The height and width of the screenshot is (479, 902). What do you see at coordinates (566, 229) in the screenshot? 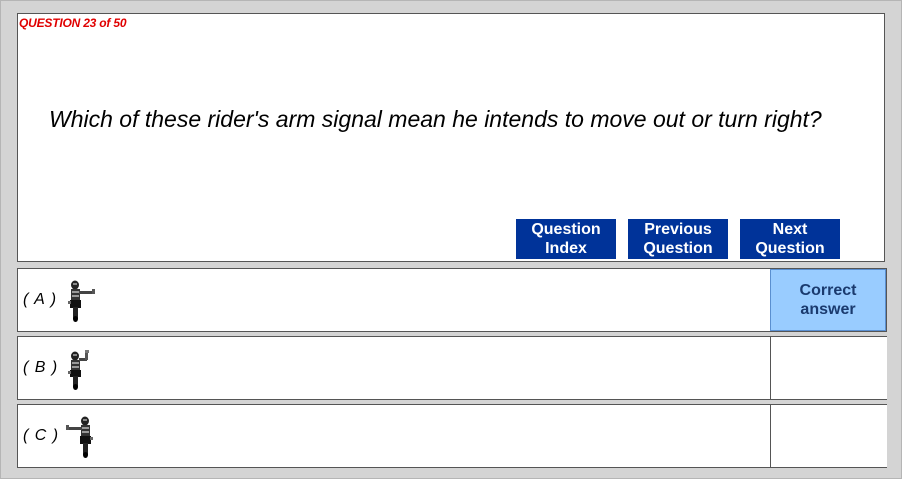
I see `question-index-label-1: Question` at bounding box center [566, 229].